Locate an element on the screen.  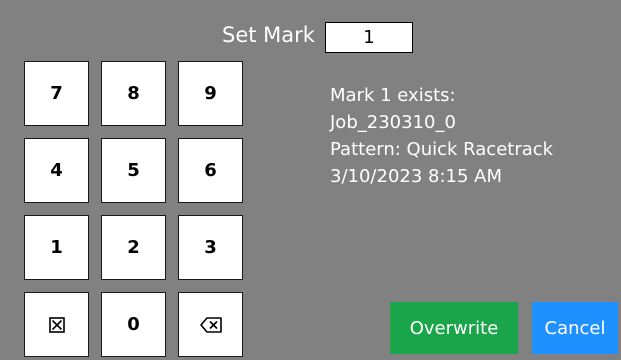
backspace-icon is located at coordinates (210, 324).